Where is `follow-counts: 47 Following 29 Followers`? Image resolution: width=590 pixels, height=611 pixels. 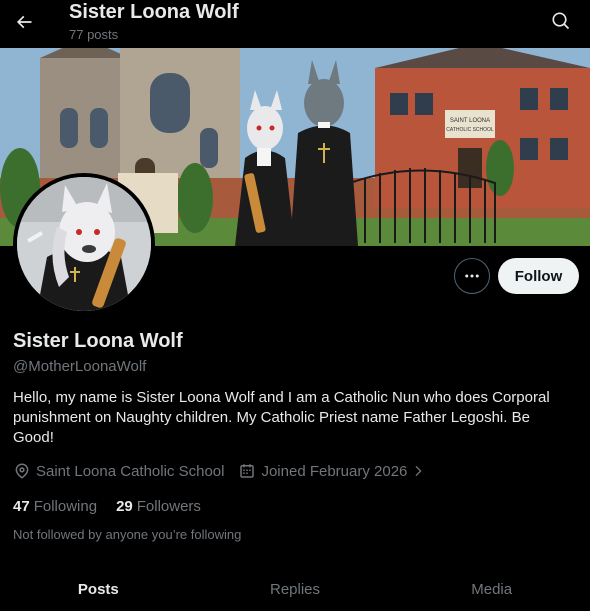
follow-counts: 47 Following 29 Followers is located at coordinates (116, 506).